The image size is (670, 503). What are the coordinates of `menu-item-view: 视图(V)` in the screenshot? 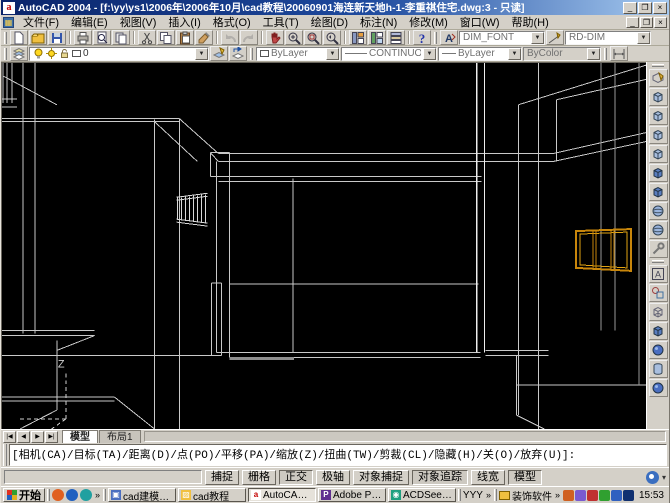 It's located at (138, 22).